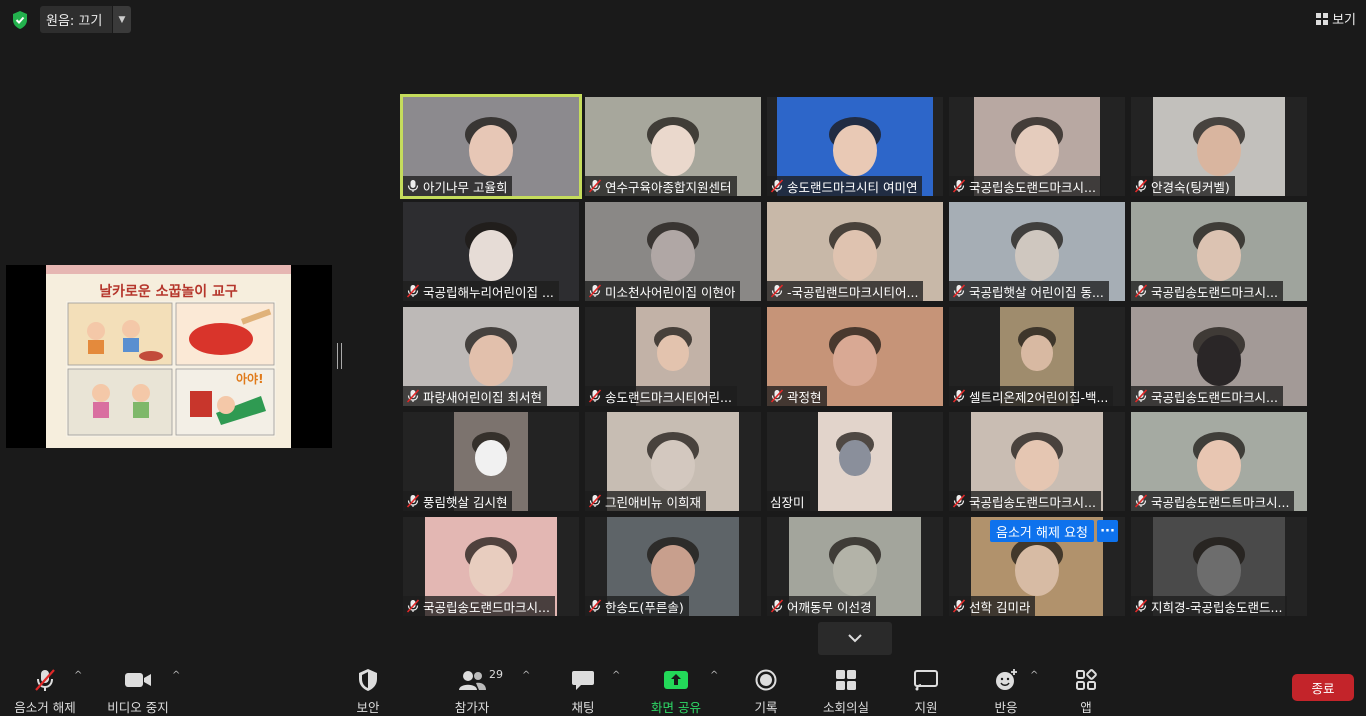 This screenshot has width=1366, height=716. What do you see at coordinates (855, 638) in the screenshot?
I see `collapse-gallery-button` at bounding box center [855, 638].